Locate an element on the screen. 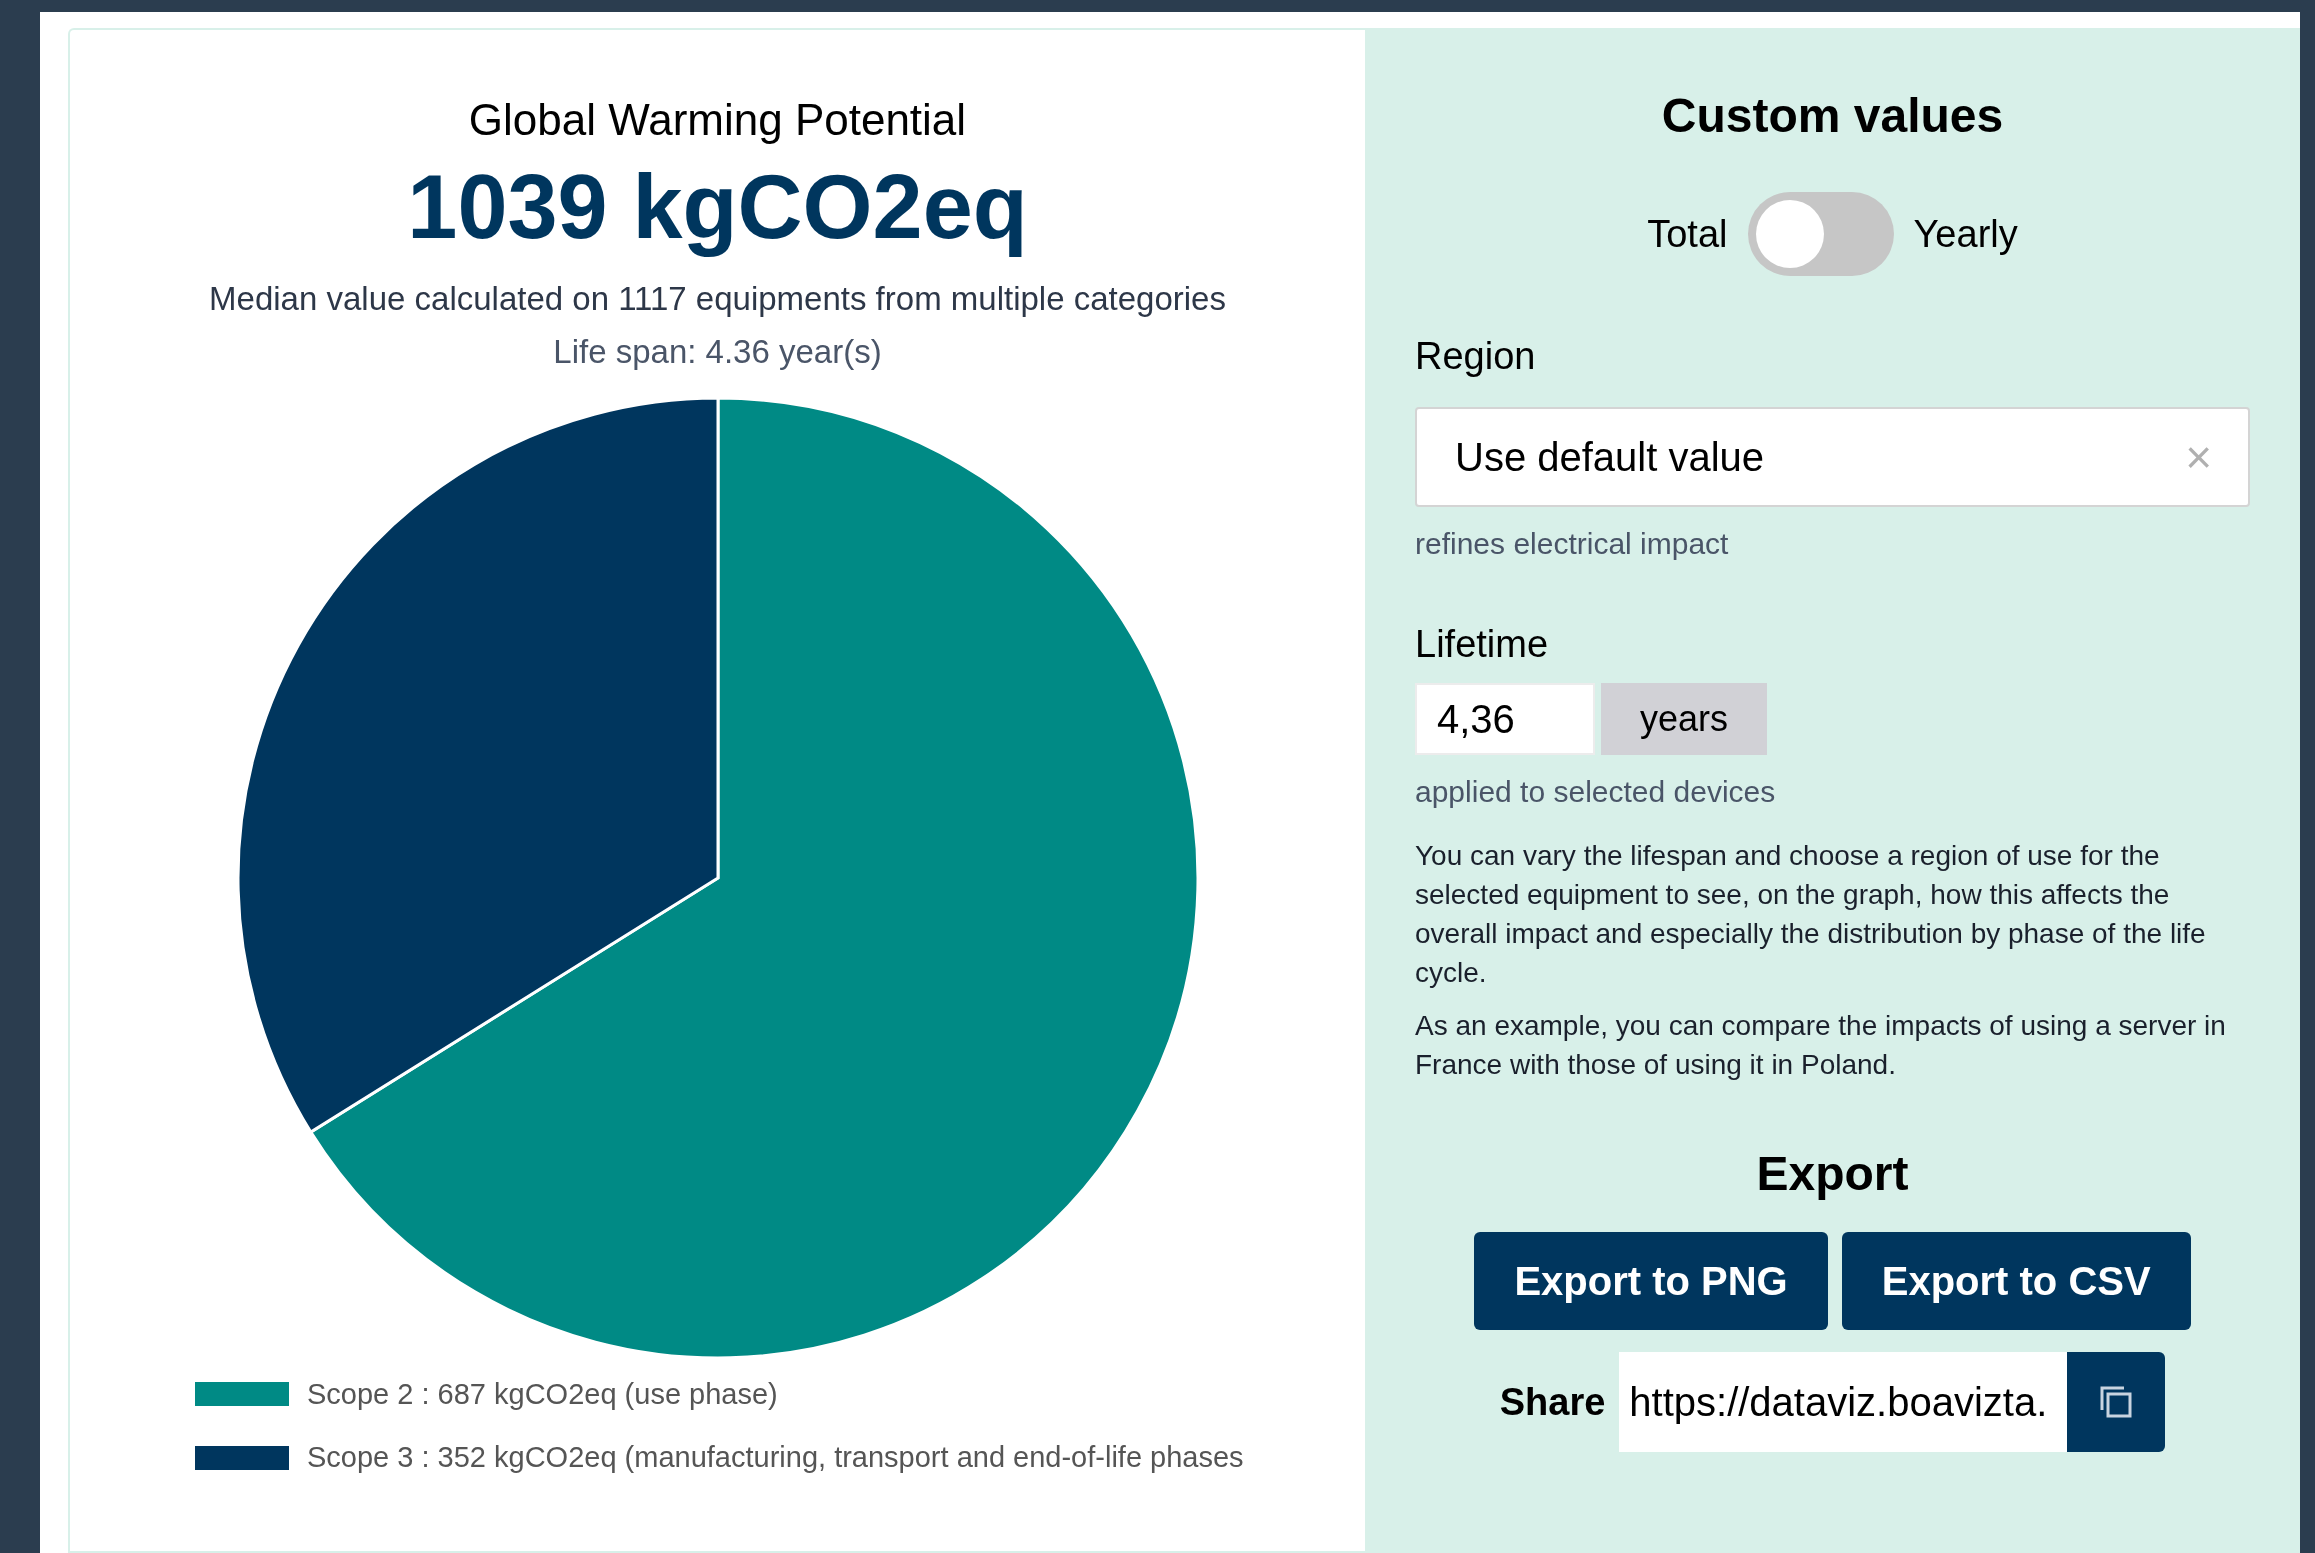  export-button: Export to CSV is located at coordinates (2016, 1281).